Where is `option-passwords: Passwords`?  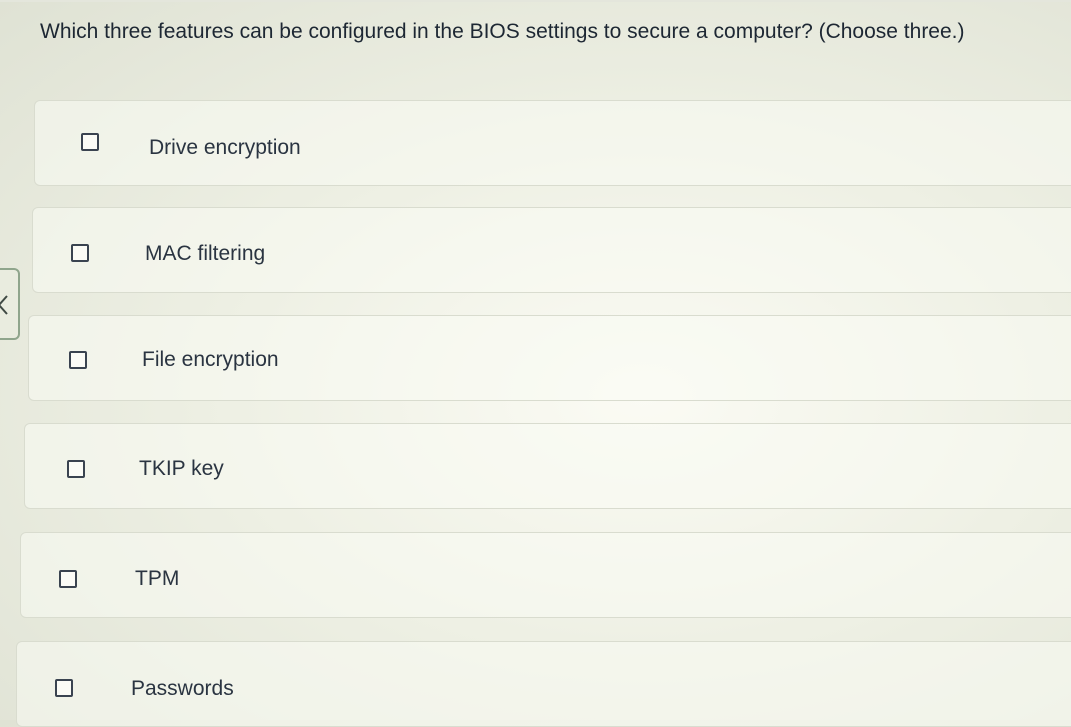 option-passwords: Passwords is located at coordinates (543, 684).